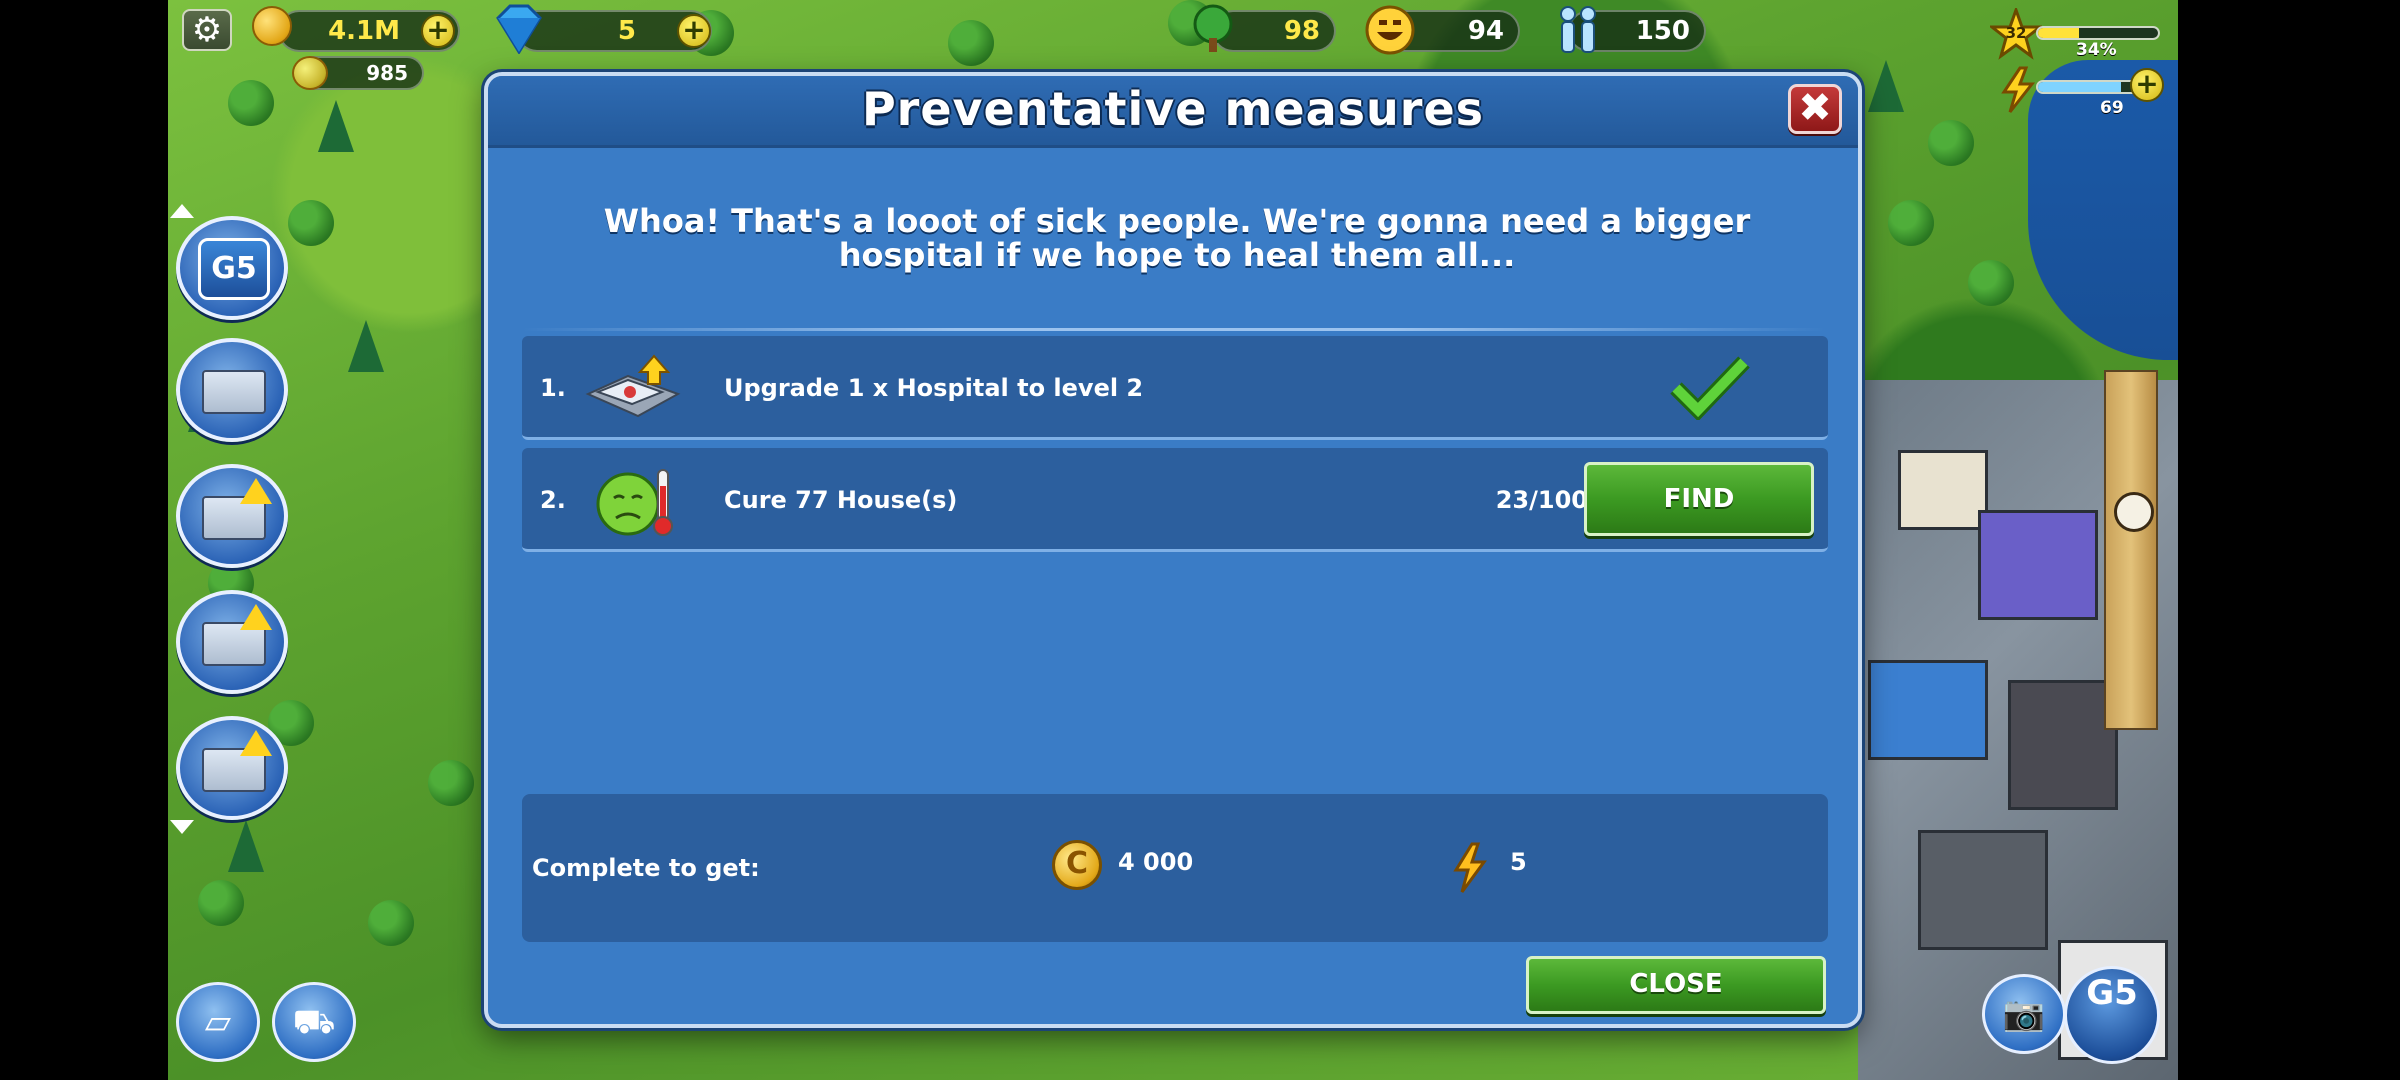 This screenshot has width=2400, height=1080. I want to click on task-description: Cure 77 House(s), so click(841, 500).